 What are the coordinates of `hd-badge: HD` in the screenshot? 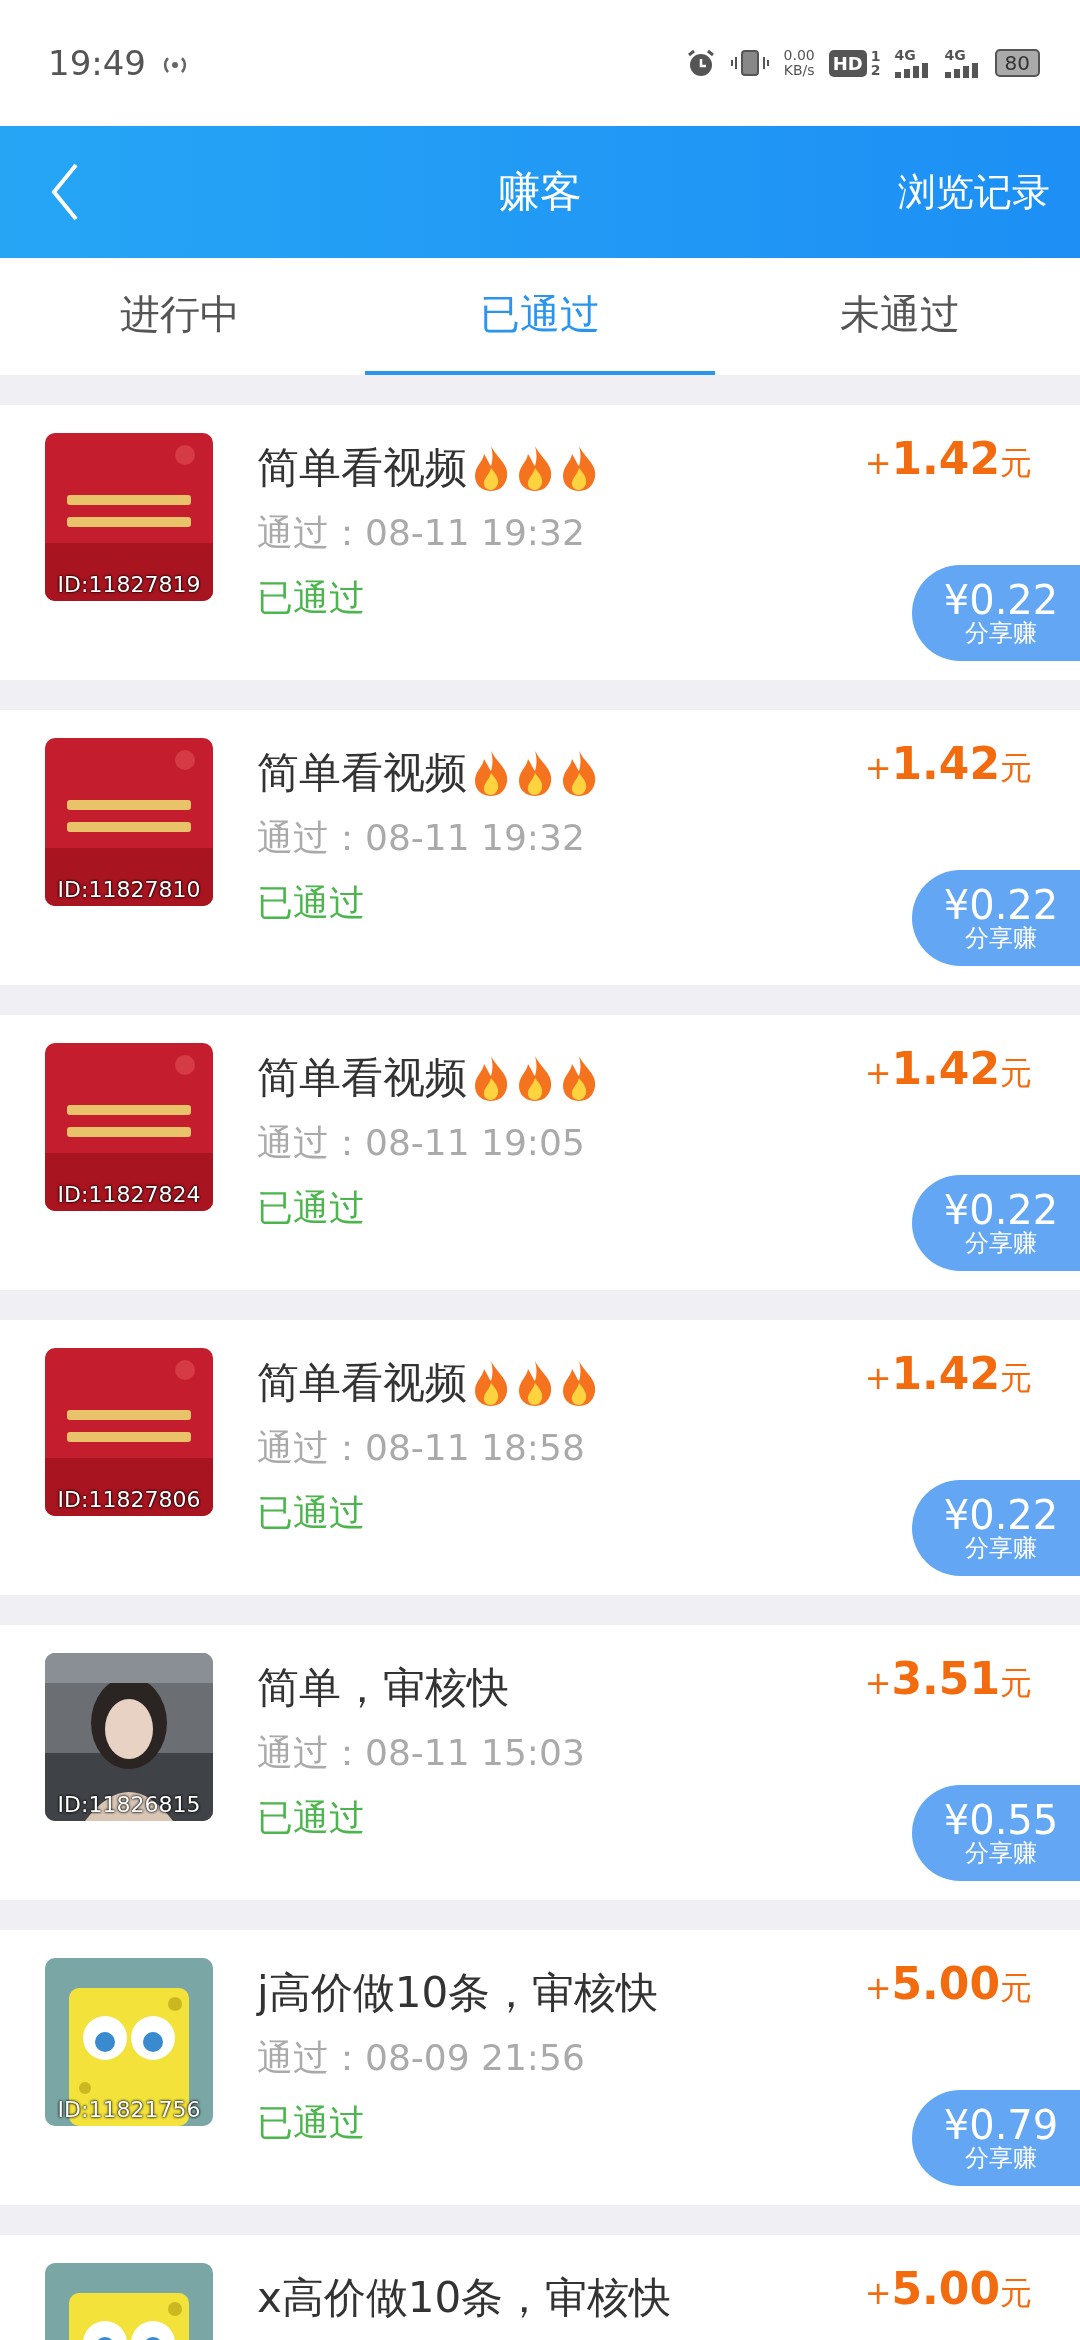 It's located at (847, 63).